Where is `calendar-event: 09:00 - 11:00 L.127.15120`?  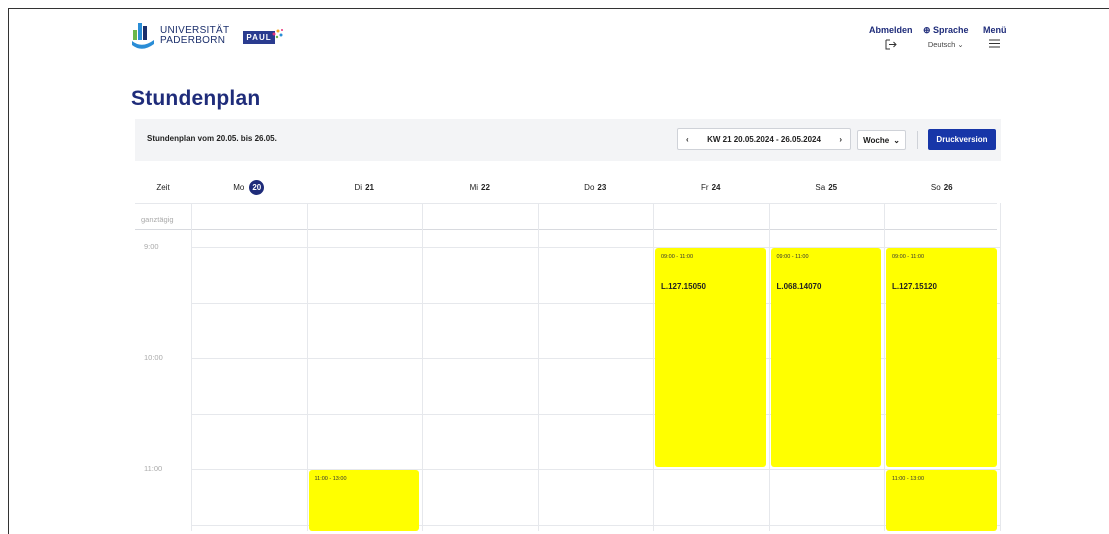
calendar-event: 09:00 - 11:00 L.127.15120 is located at coordinates (941, 357).